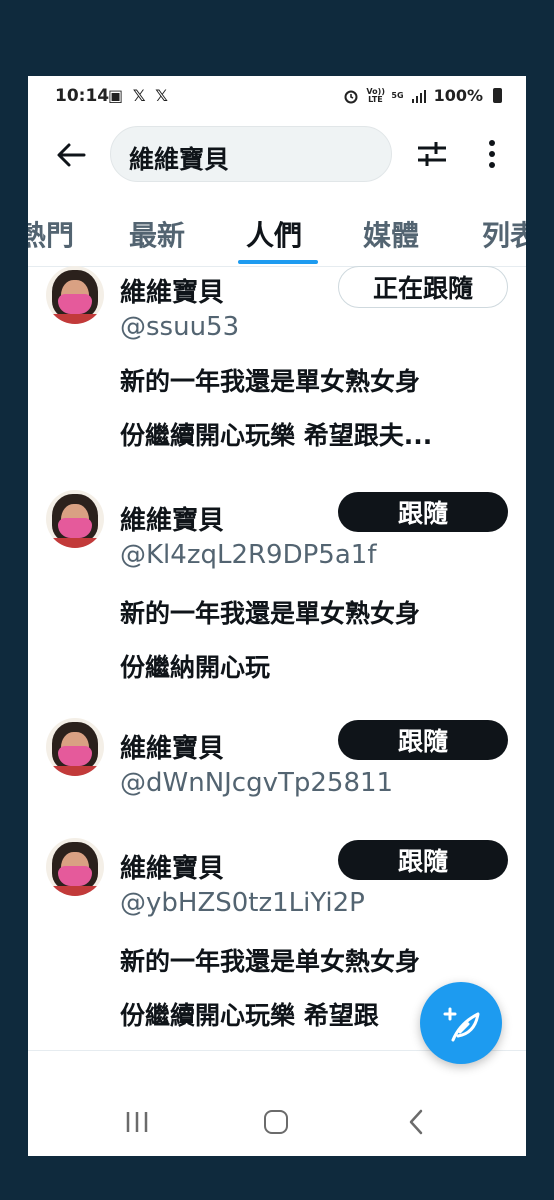 The width and height of the screenshot is (554, 1200). Describe the element at coordinates (278, 262) in the screenshot. I see `active-tab-indicator` at that location.